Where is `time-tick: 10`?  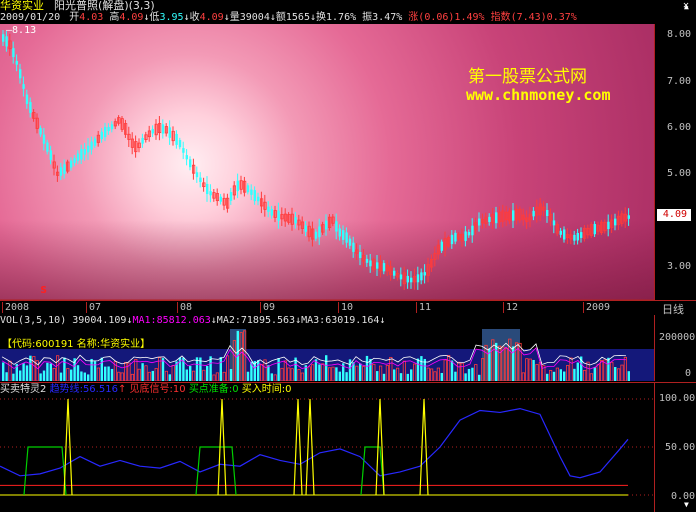 time-tick: 10 is located at coordinates (345, 307).